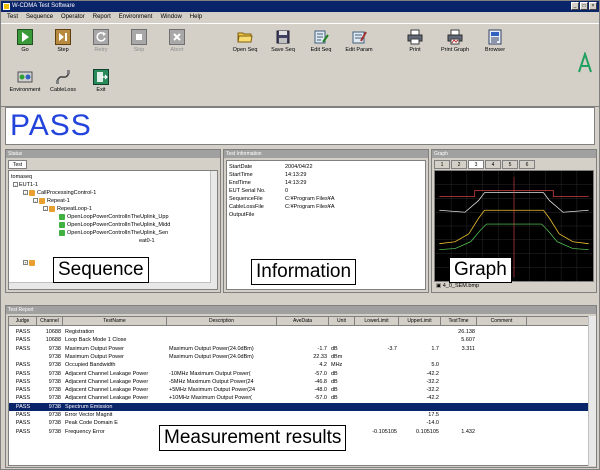  Describe the element at coordinates (334, 373) in the screenshot. I see `cell-unit: dB` at that location.